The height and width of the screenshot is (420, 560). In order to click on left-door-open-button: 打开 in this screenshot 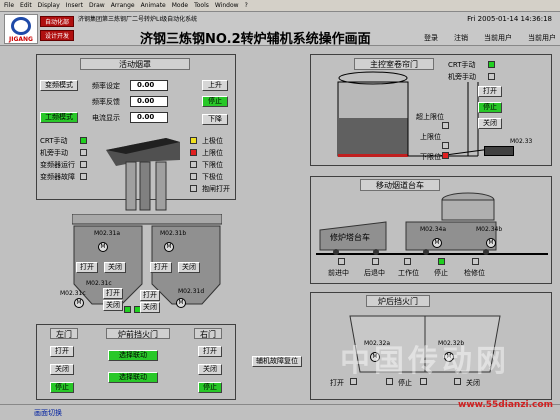, I will do `click(62, 351)`.